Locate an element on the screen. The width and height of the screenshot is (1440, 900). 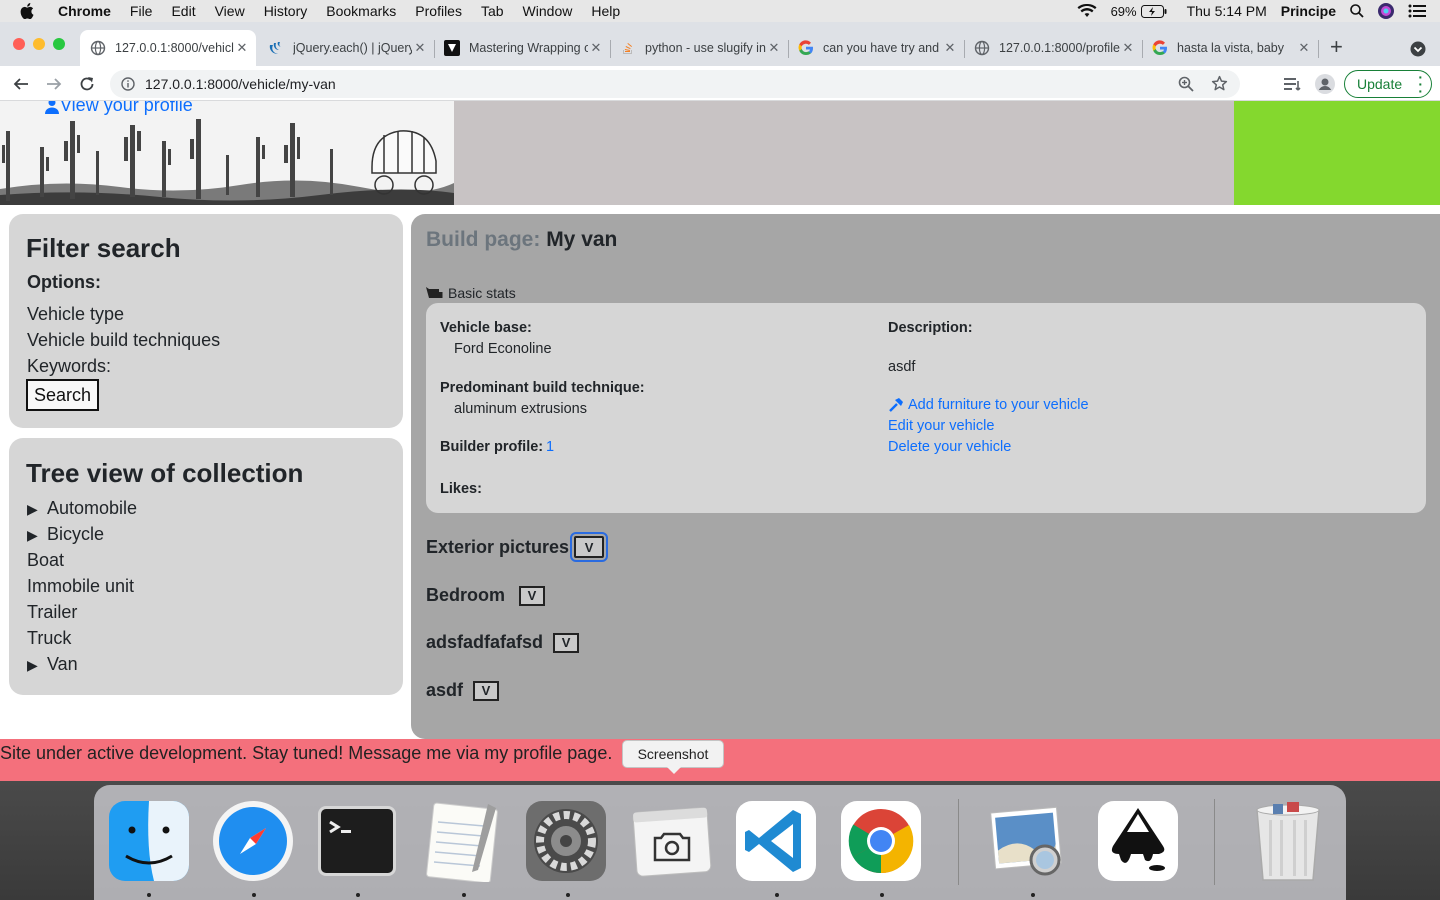
menu-bookmarks: Bookmarks is located at coordinates (361, 11).